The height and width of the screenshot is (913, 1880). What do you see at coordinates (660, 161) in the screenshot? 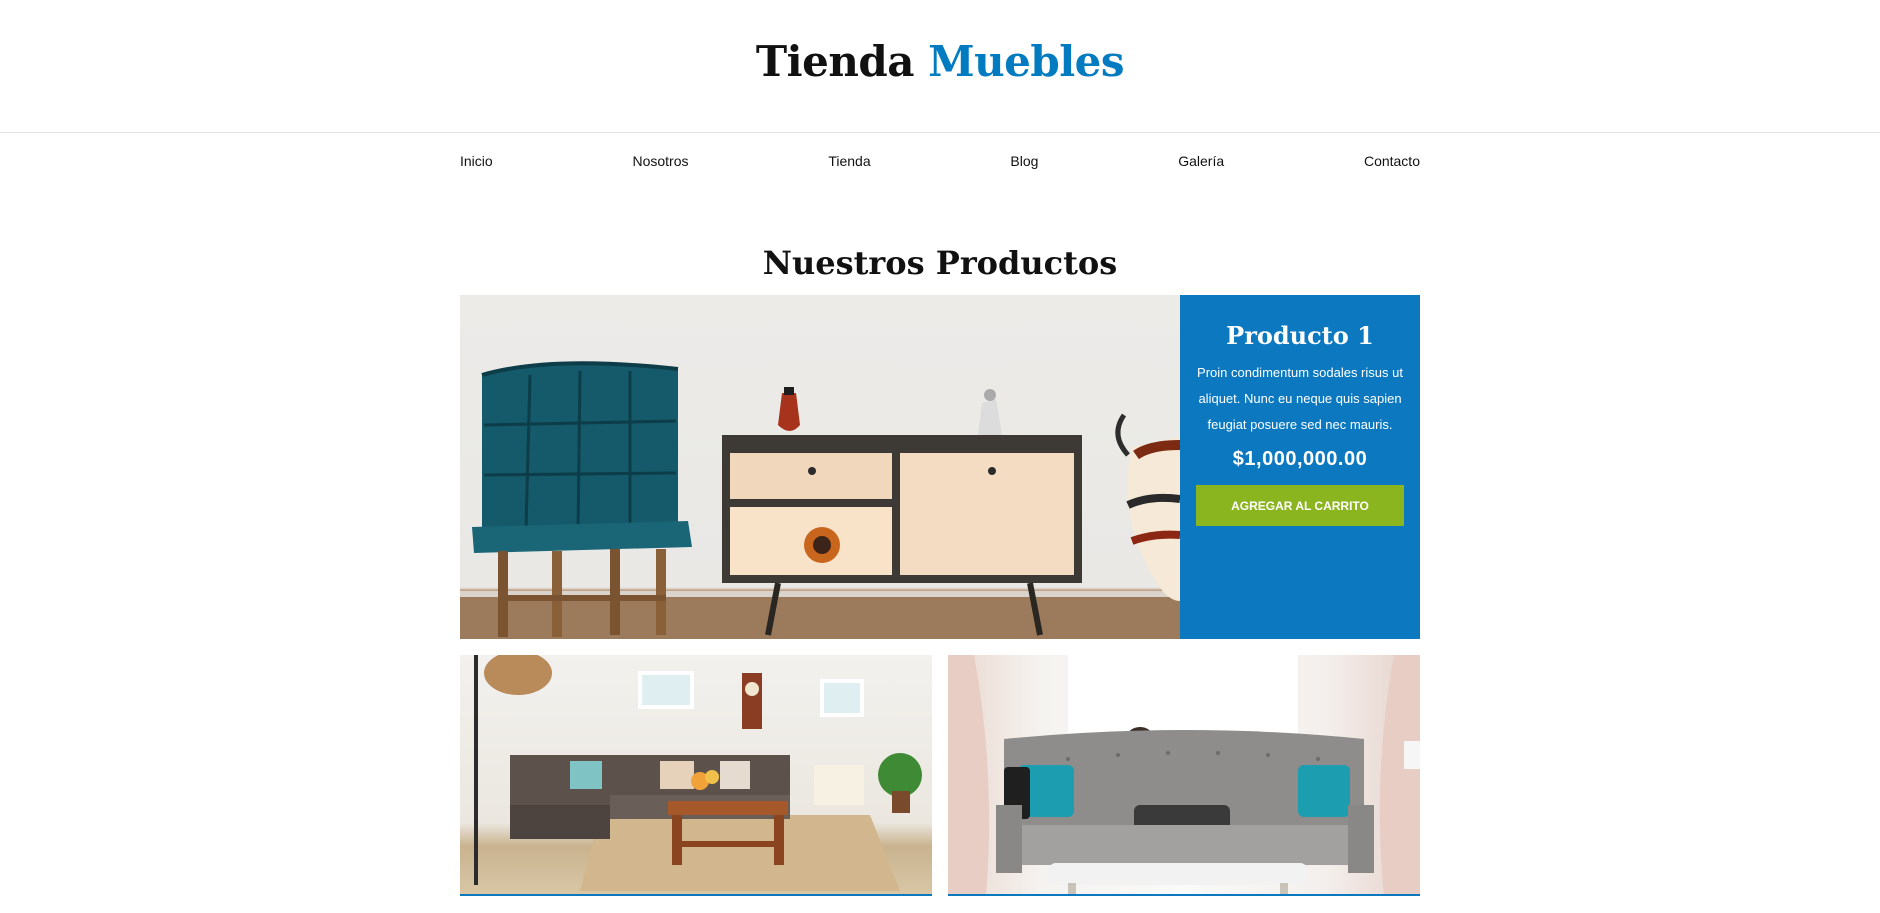
I see `nav-link-nosotros: Nosotros` at bounding box center [660, 161].